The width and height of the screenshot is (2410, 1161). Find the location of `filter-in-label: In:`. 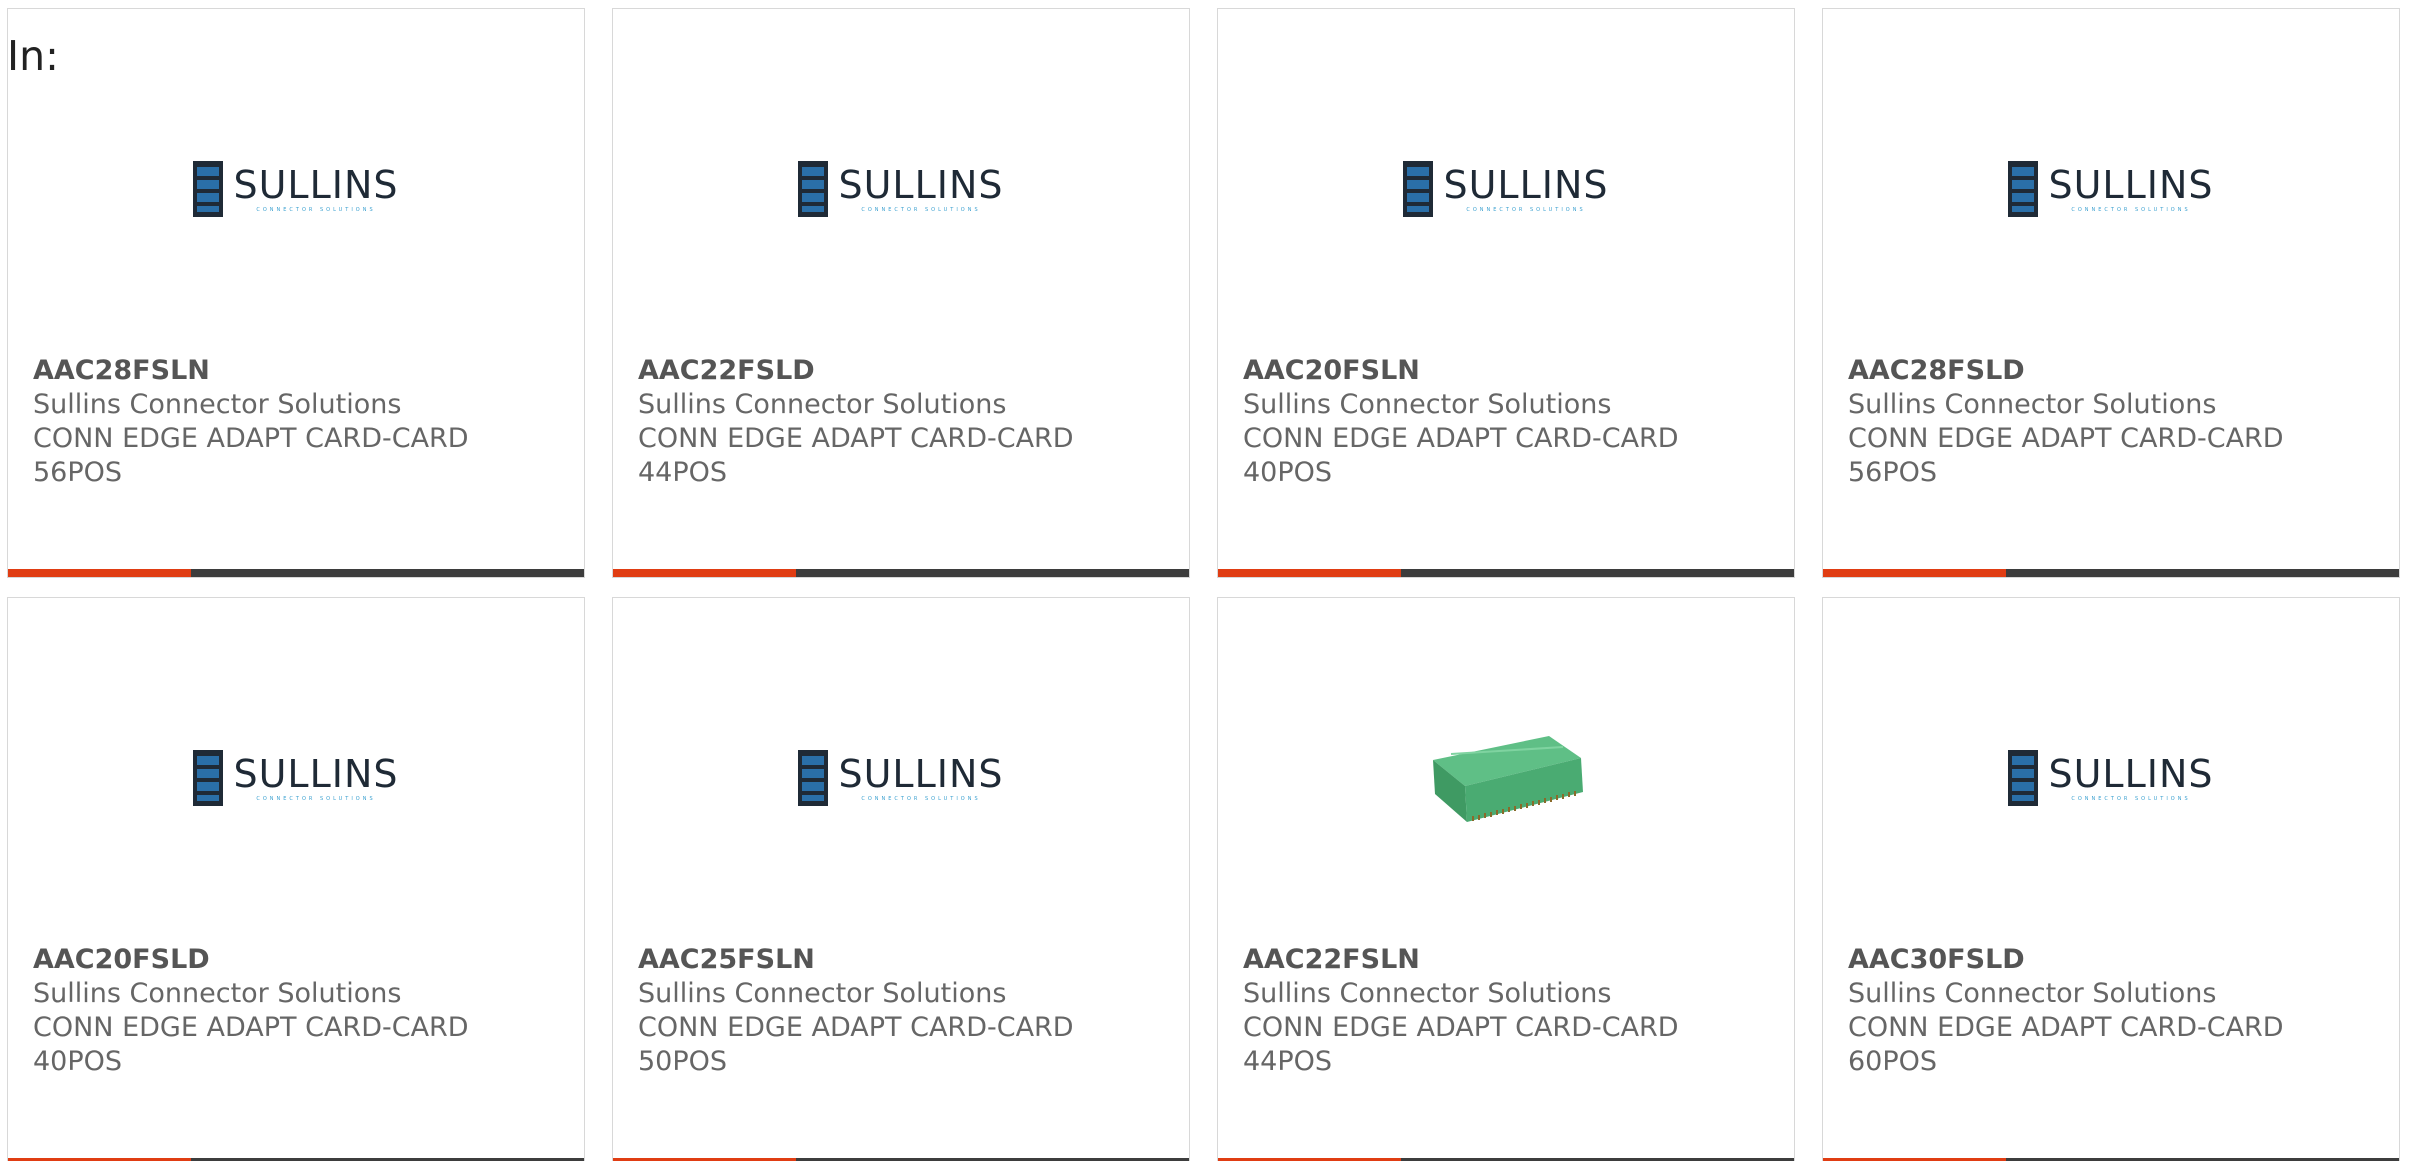

filter-in-label: In: is located at coordinates (33, 56).